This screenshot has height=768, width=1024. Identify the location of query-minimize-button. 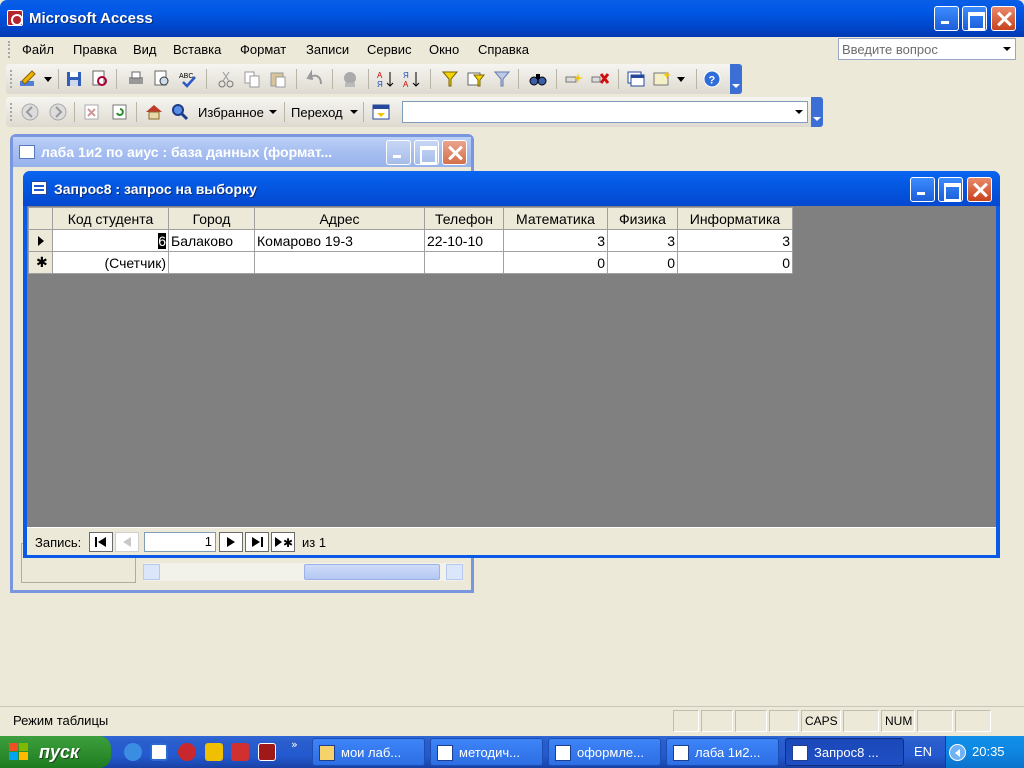
(922, 189).